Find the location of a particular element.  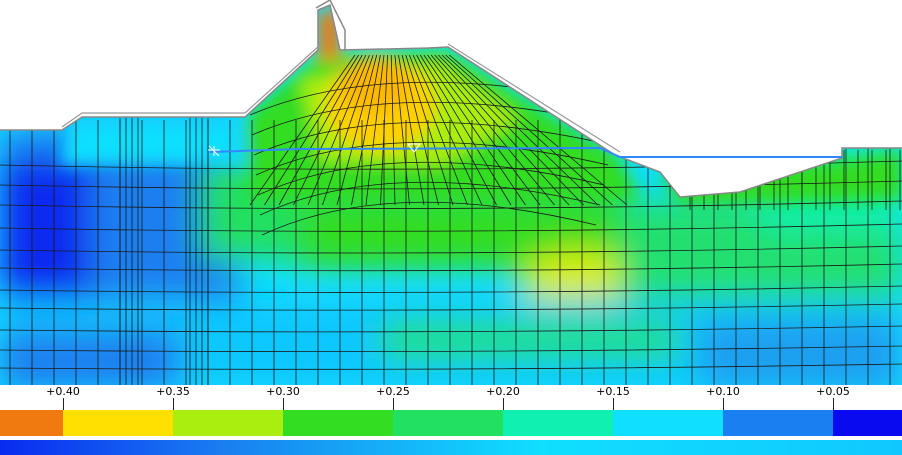

colorbar is located at coordinates (451, 424).